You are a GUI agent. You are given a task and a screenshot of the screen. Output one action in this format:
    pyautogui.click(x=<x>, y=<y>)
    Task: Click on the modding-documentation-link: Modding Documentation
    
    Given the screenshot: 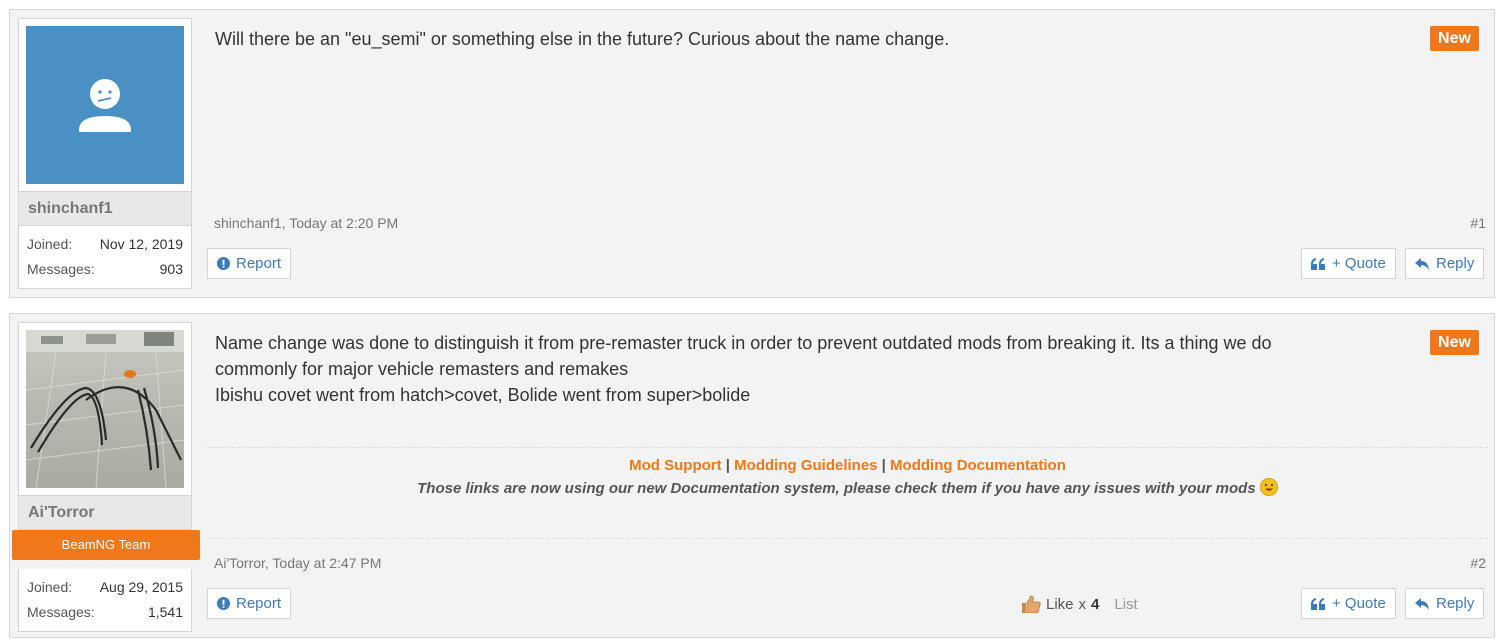 What is the action you would take?
    pyautogui.click(x=978, y=465)
    